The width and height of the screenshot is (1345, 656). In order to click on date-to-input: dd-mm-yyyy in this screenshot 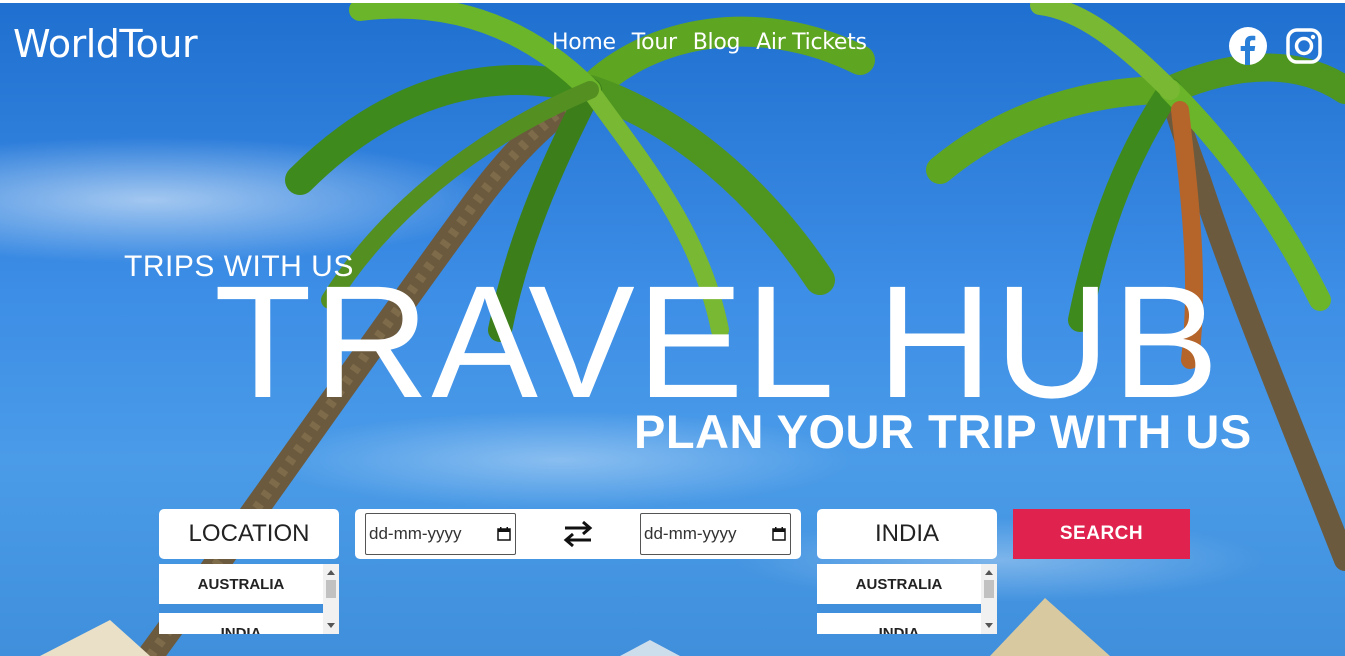, I will do `click(715, 534)`.